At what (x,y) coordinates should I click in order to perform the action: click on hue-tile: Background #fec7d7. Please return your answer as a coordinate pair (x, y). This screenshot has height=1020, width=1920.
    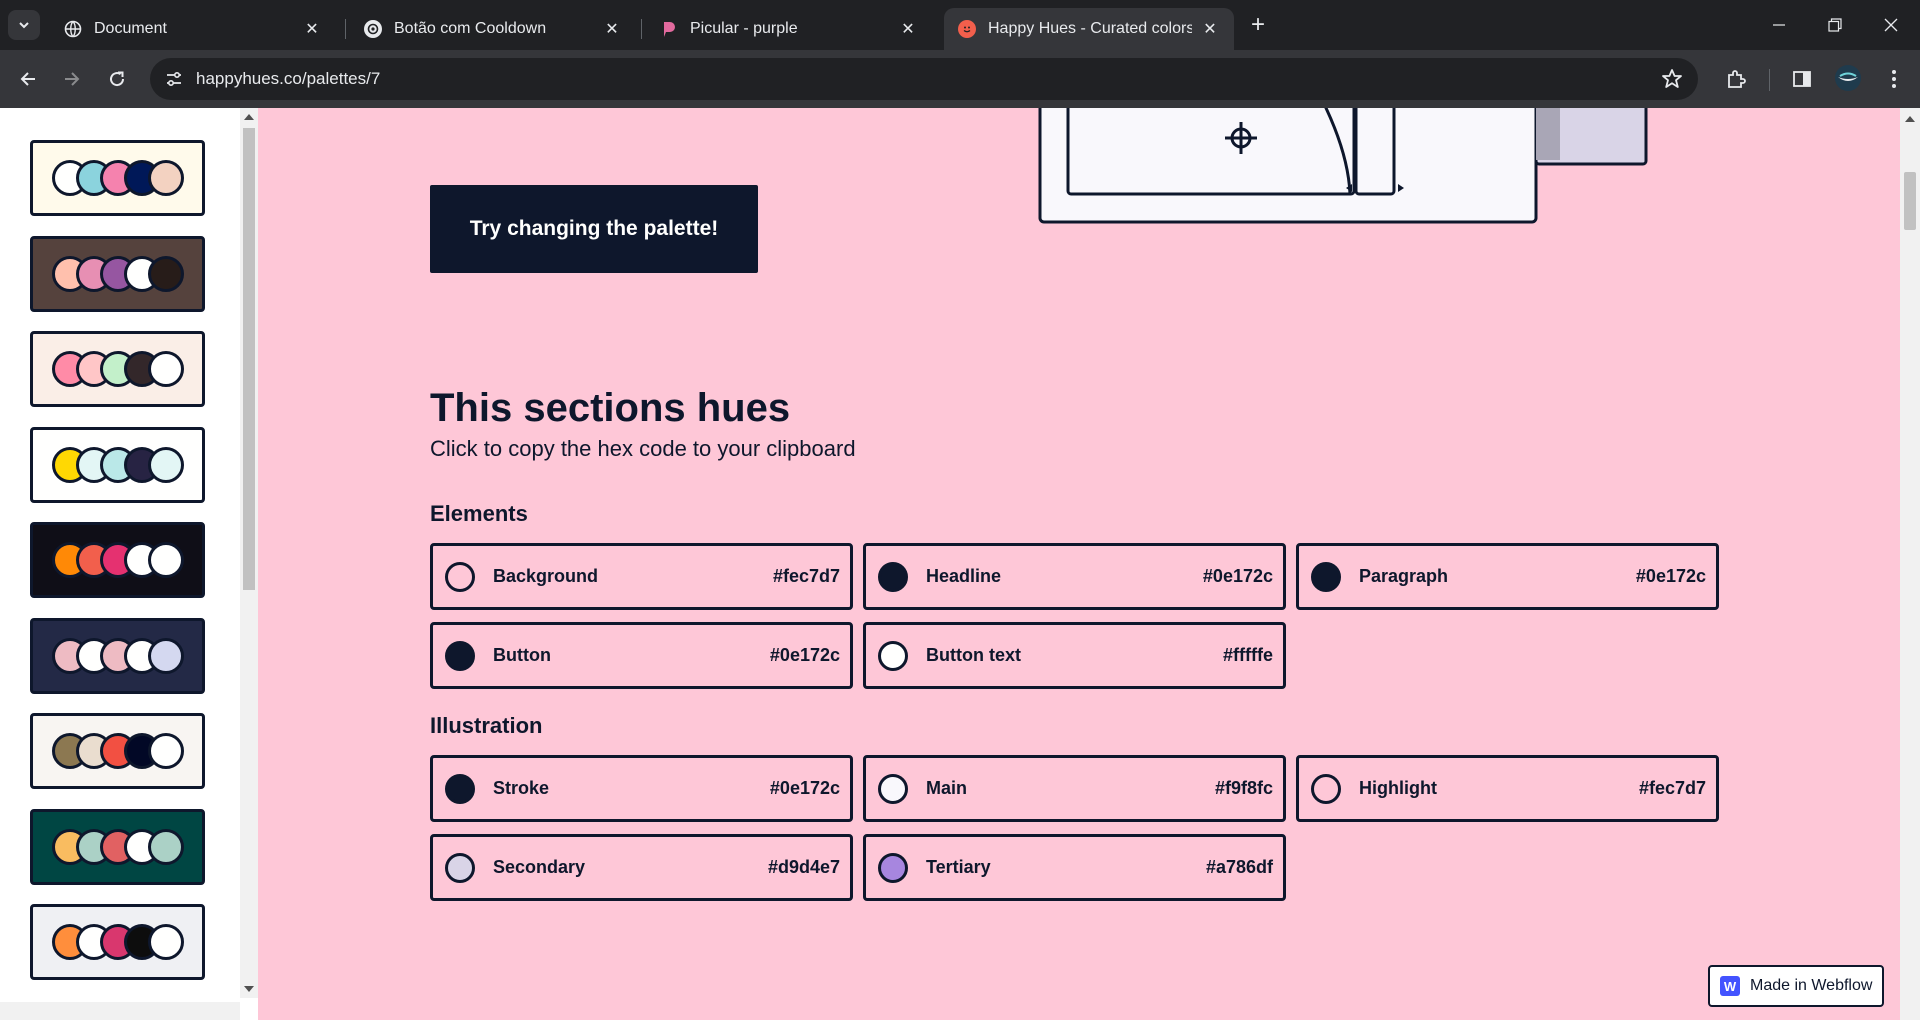
    Looking at the image, I should click on (641, 576).